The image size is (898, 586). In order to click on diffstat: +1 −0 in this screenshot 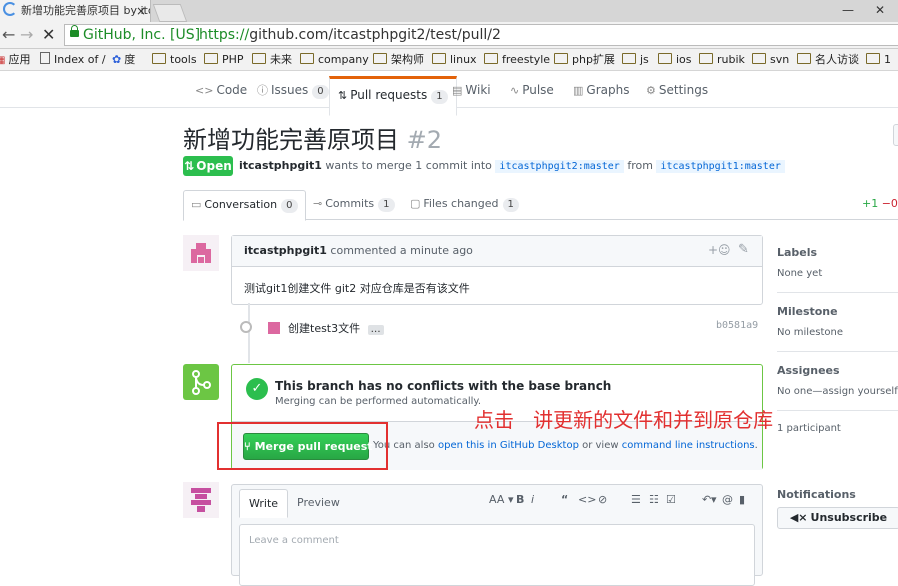, I will do `click(880, 203)`.